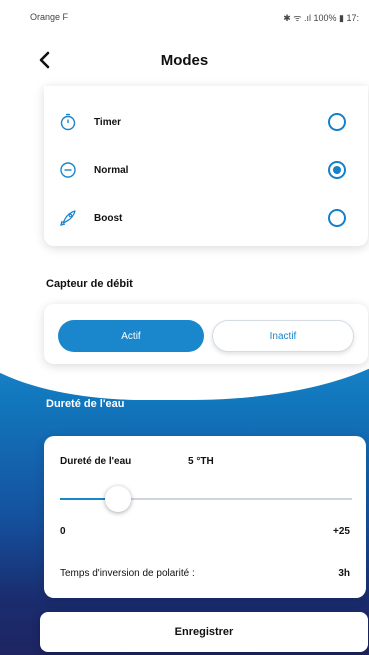 The height and width of the screenshot is (655, 369). Describe the element at coordinates (63, 531) in the screenshot. I see `slider-min-label: 0` at that location.